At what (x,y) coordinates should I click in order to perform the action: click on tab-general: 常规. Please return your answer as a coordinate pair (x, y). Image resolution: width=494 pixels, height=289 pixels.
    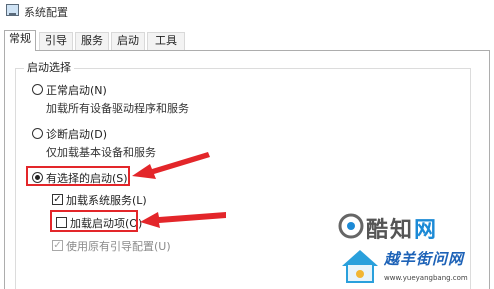
    Looking at the image, I should click on (20, 40).